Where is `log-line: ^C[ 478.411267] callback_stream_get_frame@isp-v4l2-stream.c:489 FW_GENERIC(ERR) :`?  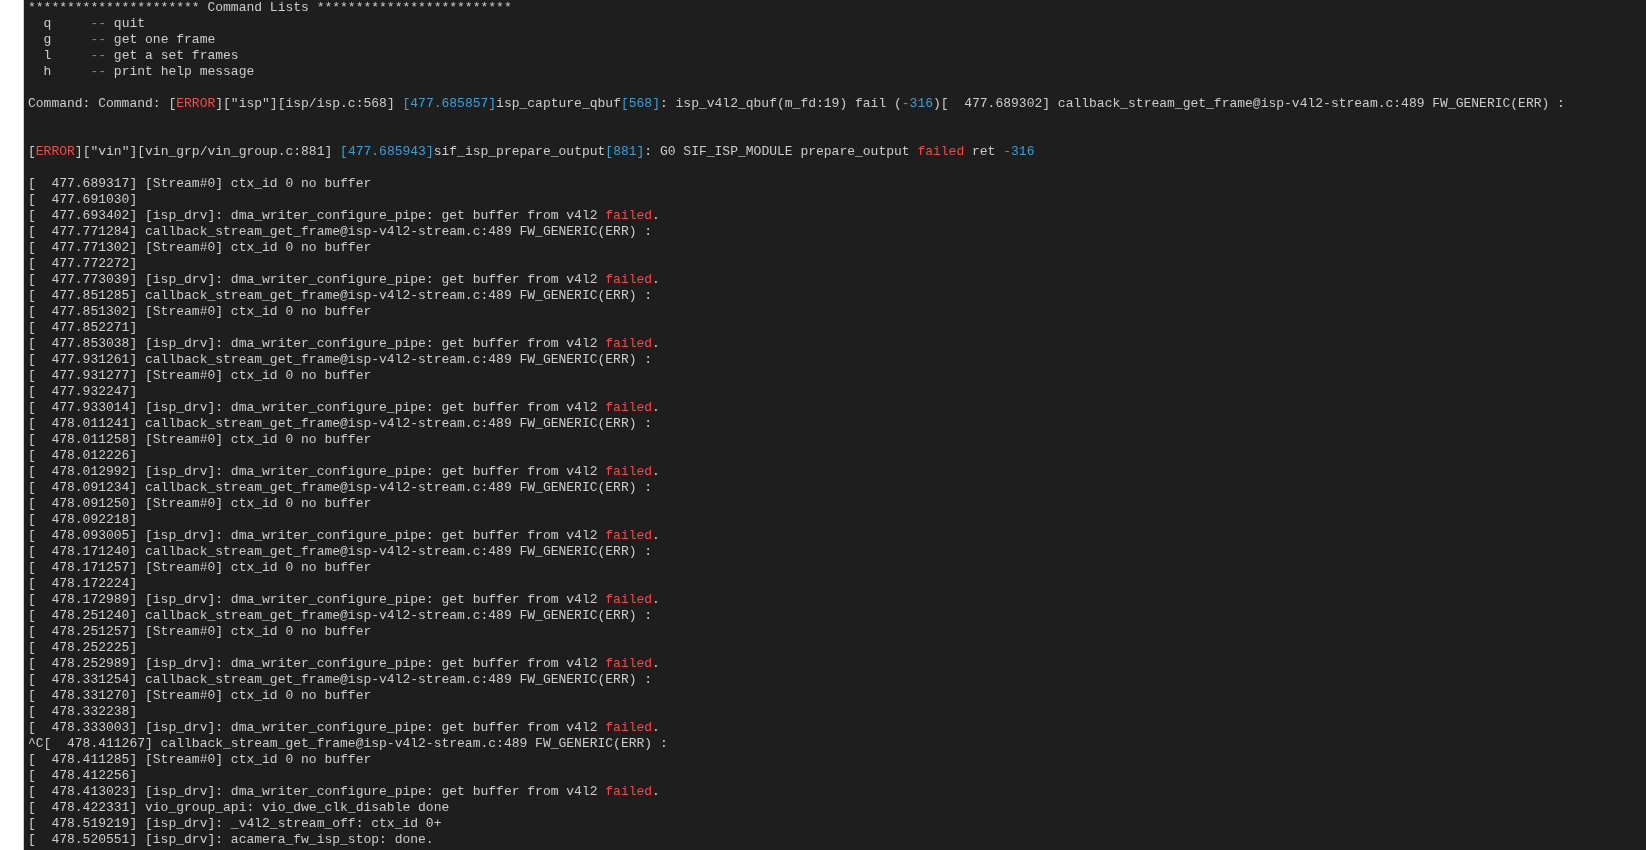
log-line: ^C[ 478.411267] callback_stream_get_frame@isp-v4l2-stream.c:489 FW_GENERIC(ERR) : is located at coordinates (348, 744).